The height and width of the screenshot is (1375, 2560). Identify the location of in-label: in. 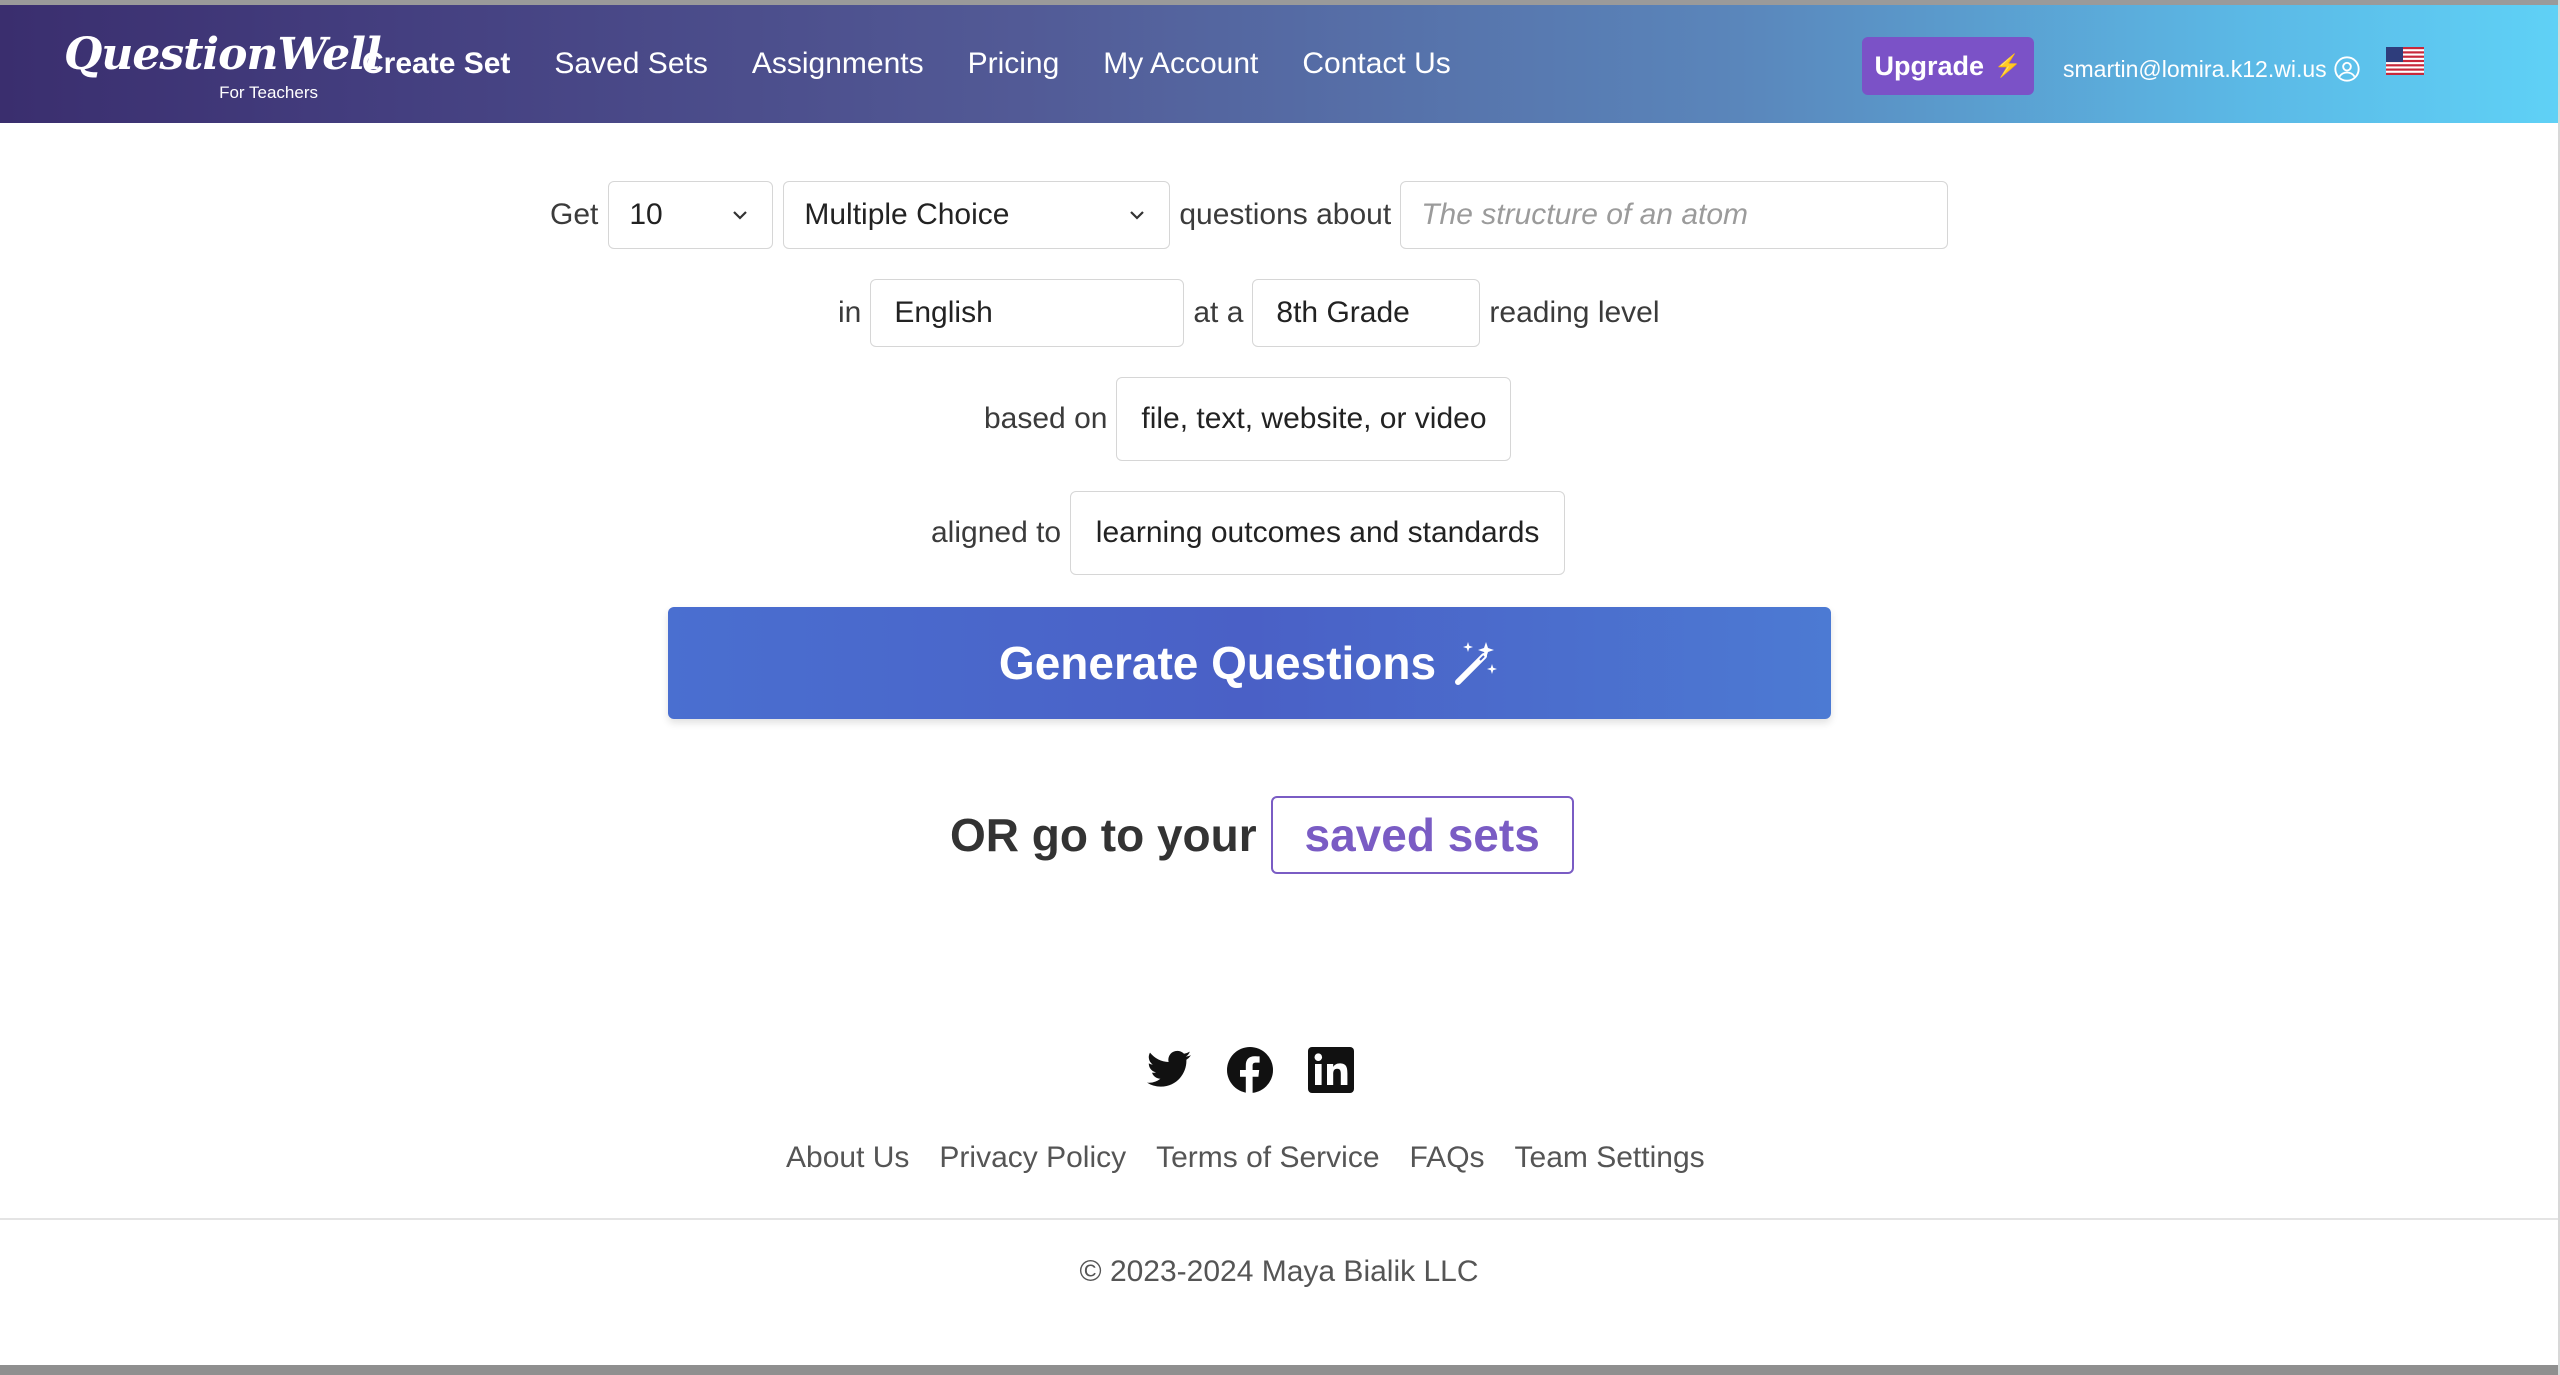
(850, 312).